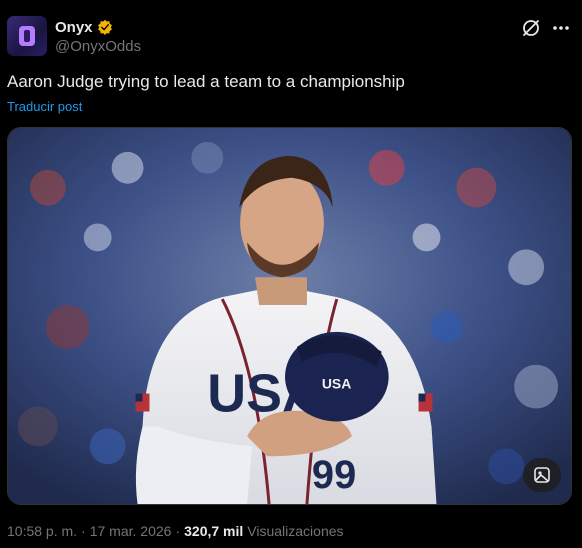 This screenshot has width=582, height=548. What do you see at coordinates (74, 27) in the screenshot?
I see `author-display-name: Onyx` at bounding box center [74, 27].